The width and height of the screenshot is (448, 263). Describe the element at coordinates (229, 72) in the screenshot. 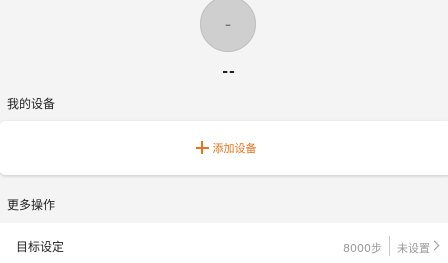

I see `username: --` at that location.